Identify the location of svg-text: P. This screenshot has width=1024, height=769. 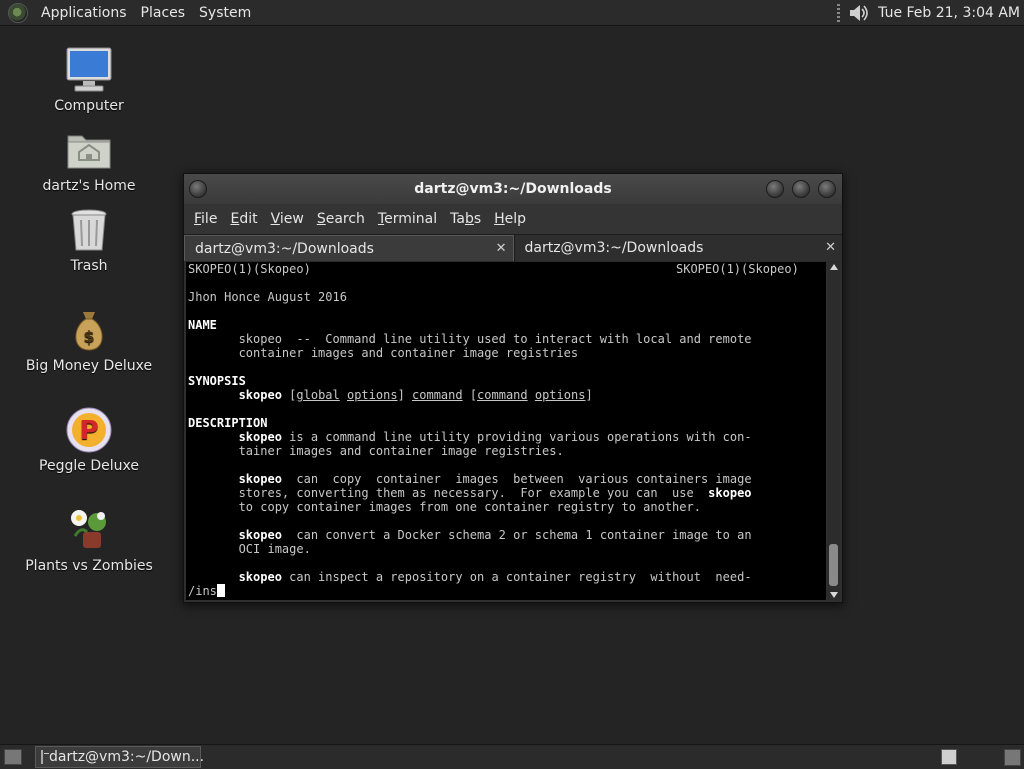
(88, 431).